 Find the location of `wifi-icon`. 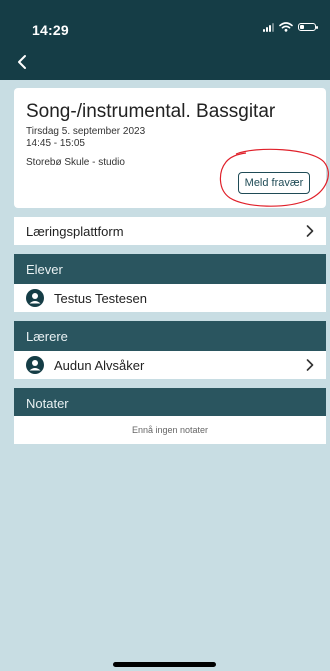

wifi-icon is located at coordinates (286, 27).